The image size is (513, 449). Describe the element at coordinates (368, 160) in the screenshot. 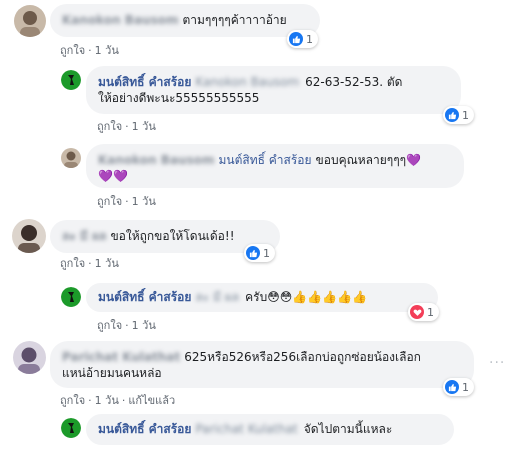

I see `comment-text-line-1: ขอบคุณหลายๆๆๆ💜` at that location.